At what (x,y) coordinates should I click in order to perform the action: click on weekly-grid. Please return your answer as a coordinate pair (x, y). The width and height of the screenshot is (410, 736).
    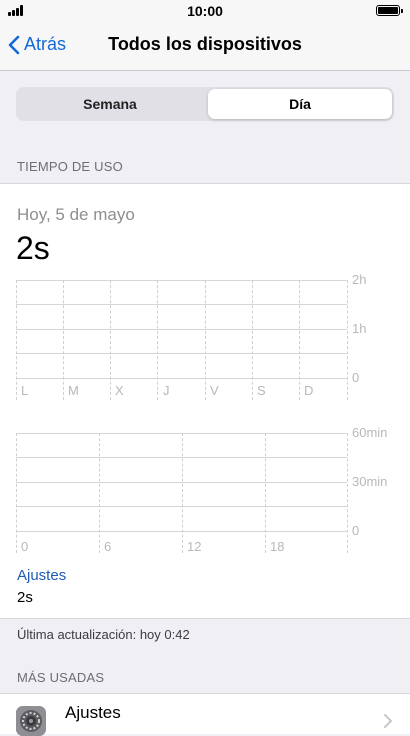
    Looking at the image, I should click on (182, 340).